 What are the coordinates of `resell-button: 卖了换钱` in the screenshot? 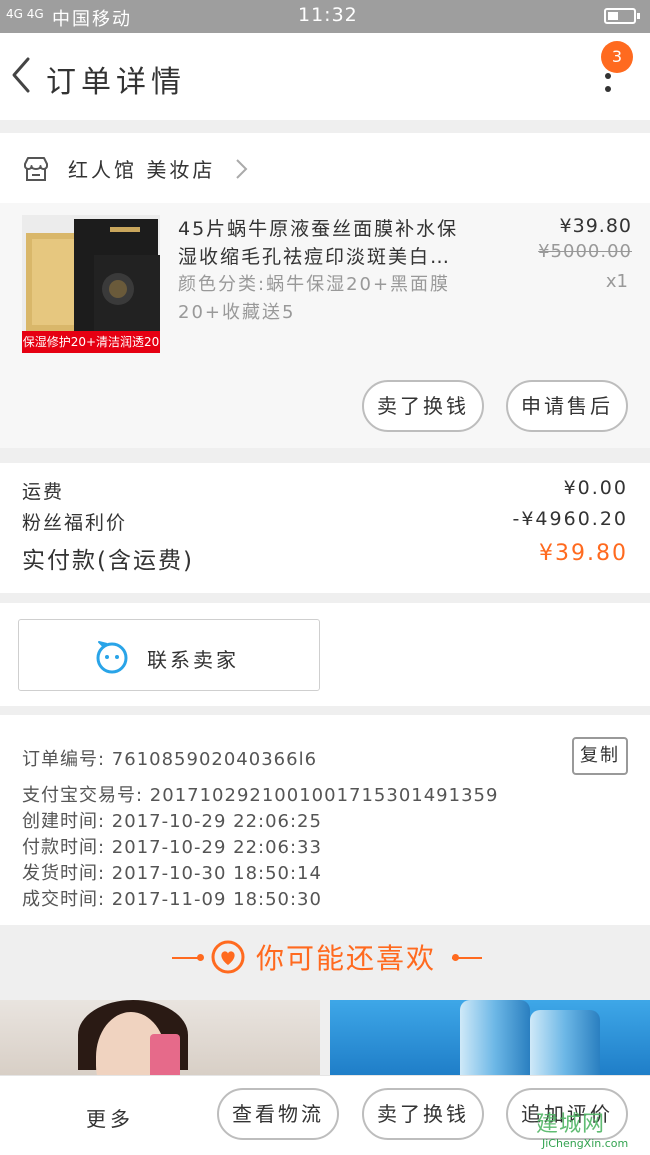 It's located at (423, 406).